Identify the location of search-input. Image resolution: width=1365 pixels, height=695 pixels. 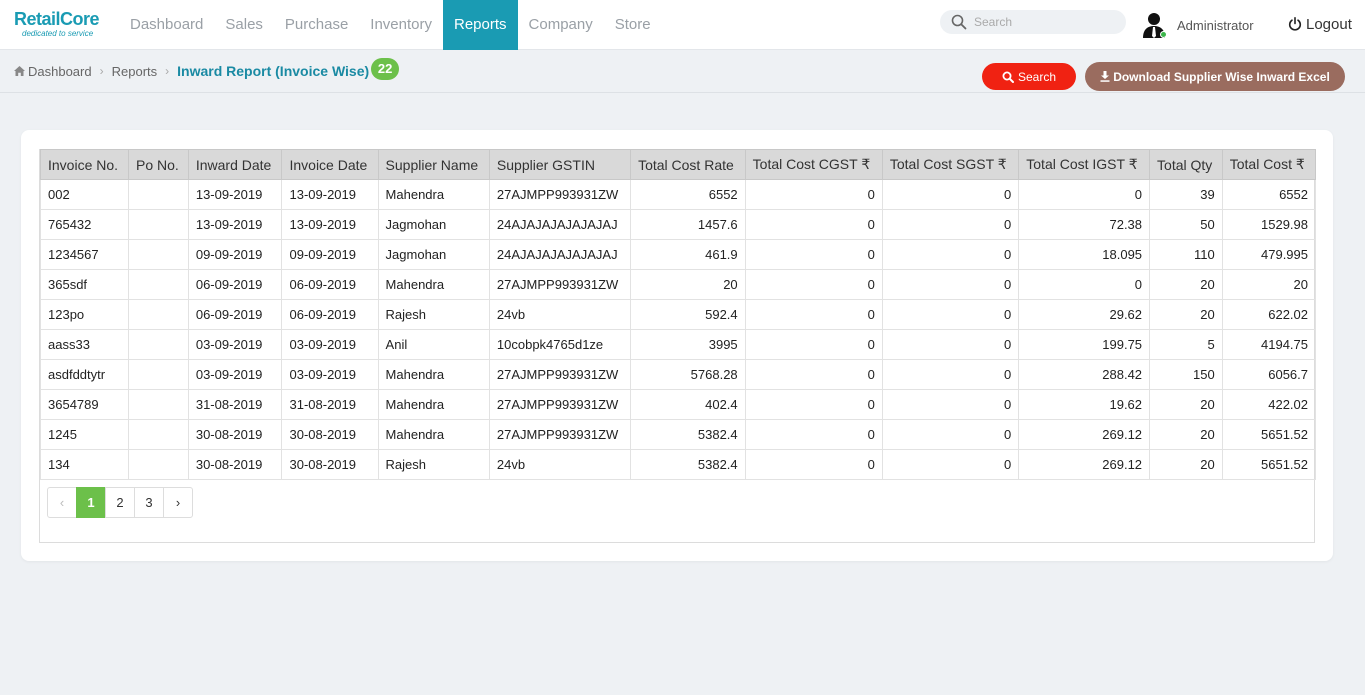
(1044, 22).